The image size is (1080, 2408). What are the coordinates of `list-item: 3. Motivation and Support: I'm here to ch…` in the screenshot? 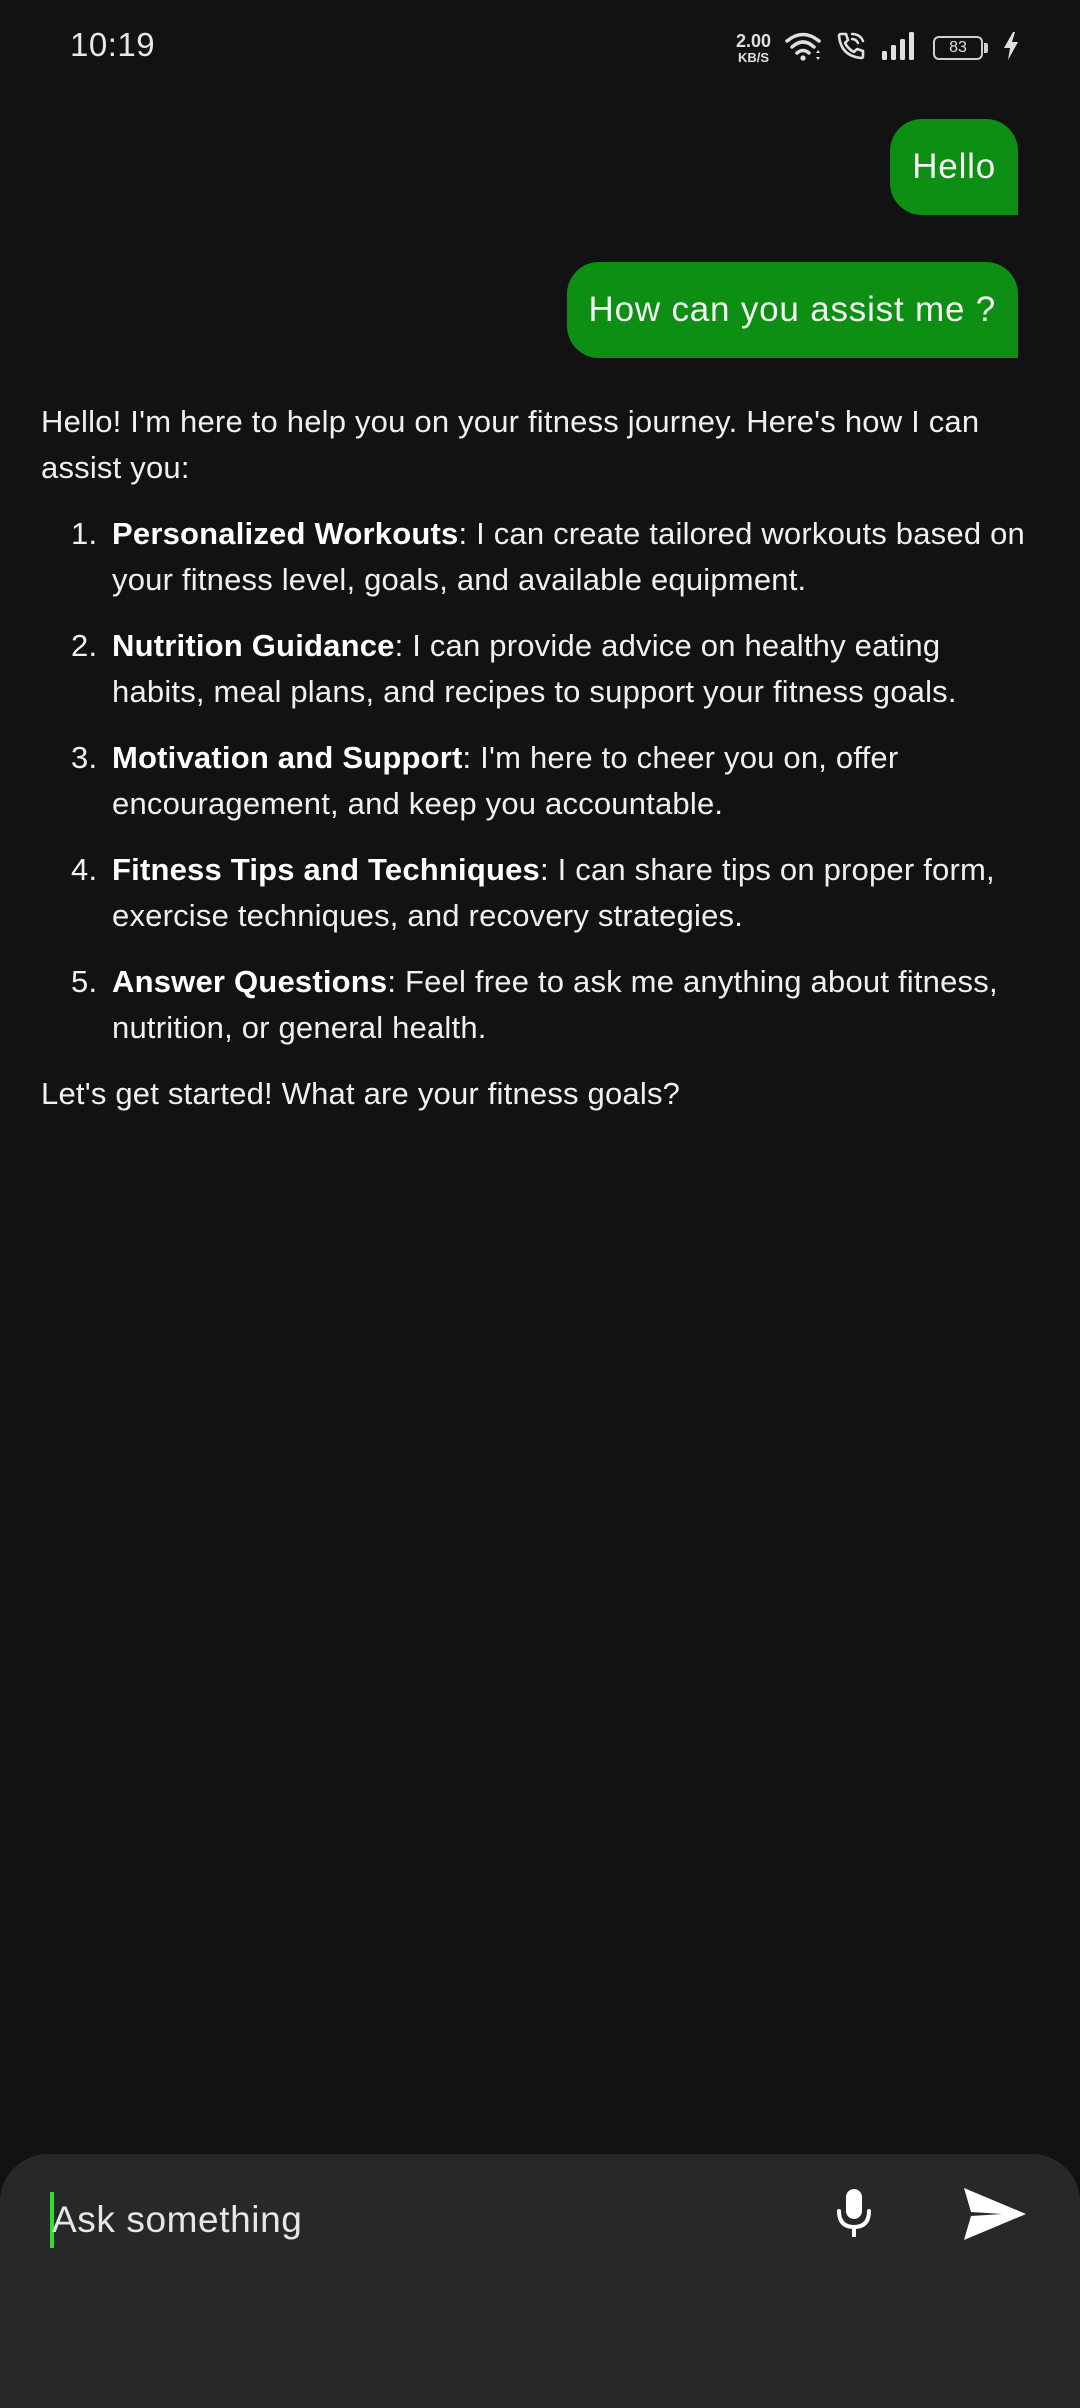 It's located at (536, 781).